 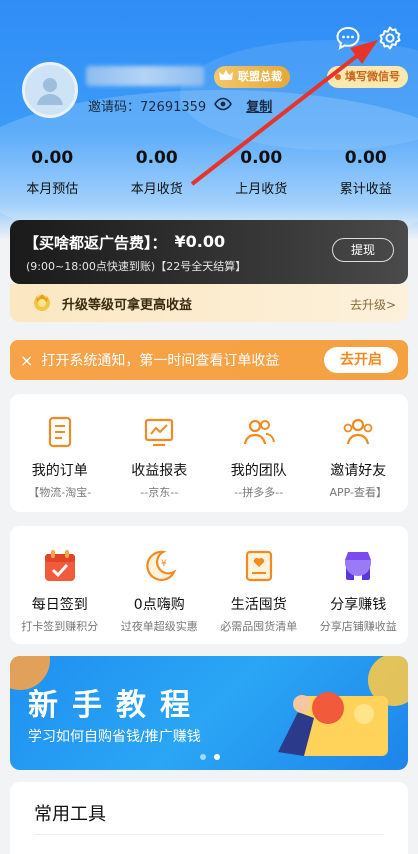 What do you see at coordinates (50, 90) in the screenshot?
I see `avatar` at bounding box center [50, 90].